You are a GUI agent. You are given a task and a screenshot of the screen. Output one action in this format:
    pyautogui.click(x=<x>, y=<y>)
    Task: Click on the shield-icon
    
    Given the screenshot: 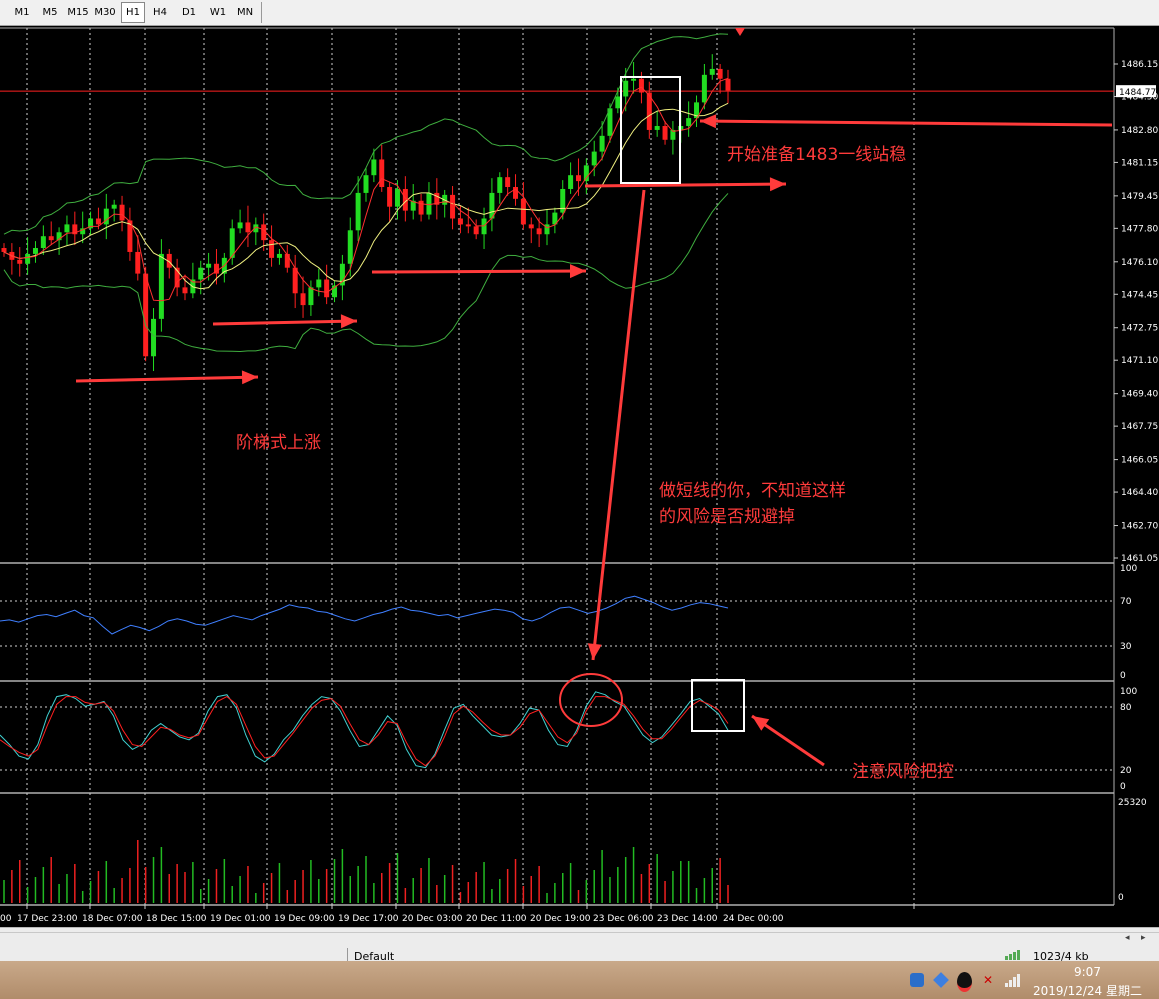 What is the action you would take?
    pyautogui.click(x=917, y=980)
    